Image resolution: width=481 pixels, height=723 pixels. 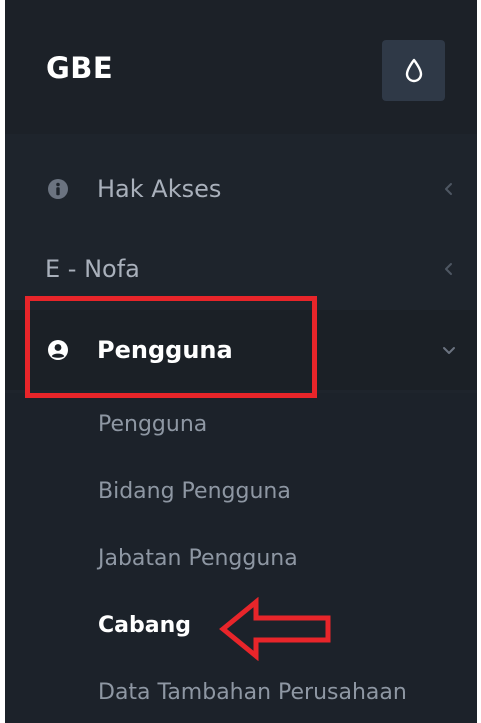 What do you see at coordinates (152, 424) in the screenshot?
I see `submenu-item-pengguna: Pengguna` at bounding box center [152, 424].